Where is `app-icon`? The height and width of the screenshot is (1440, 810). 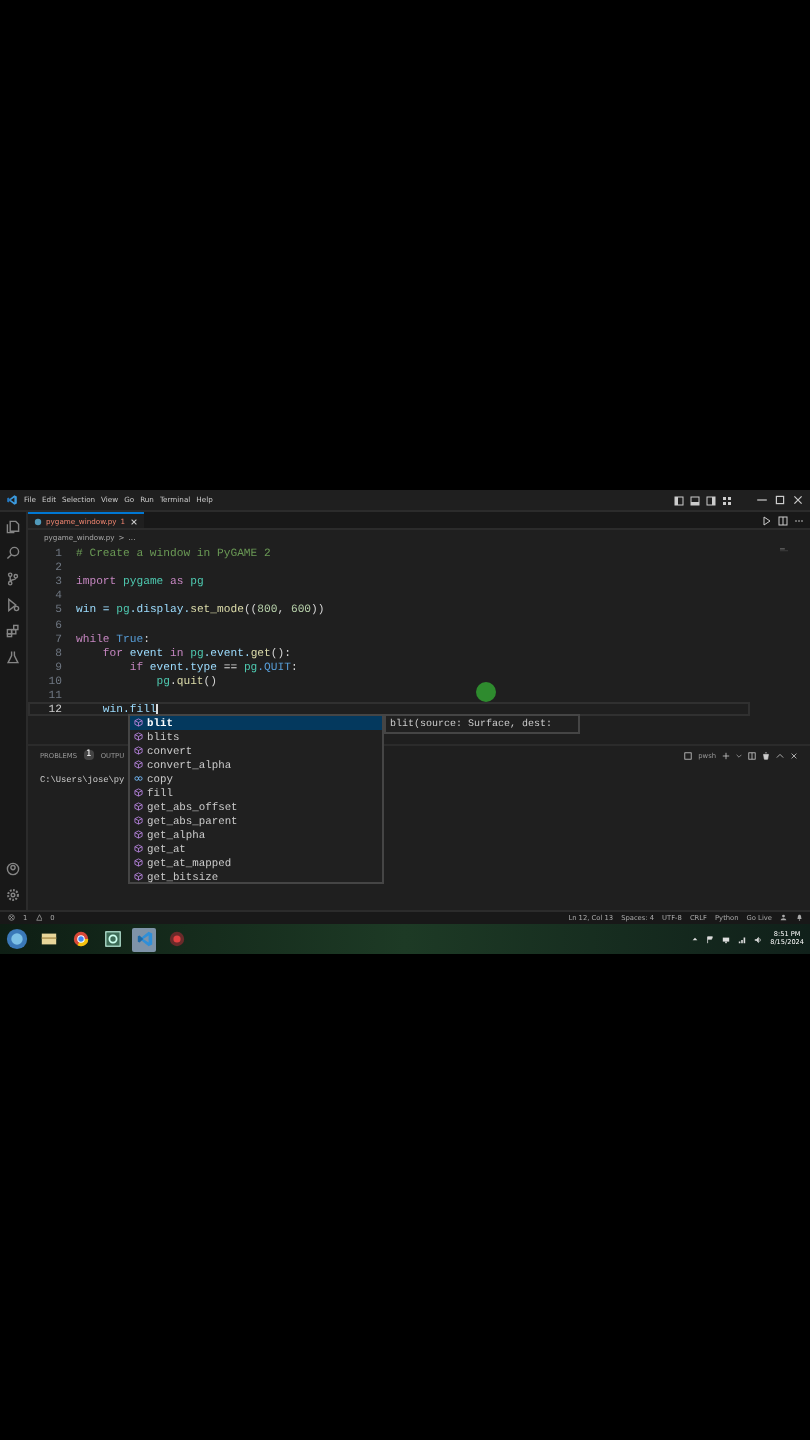
app-icon is located at coordinates (112, 939).